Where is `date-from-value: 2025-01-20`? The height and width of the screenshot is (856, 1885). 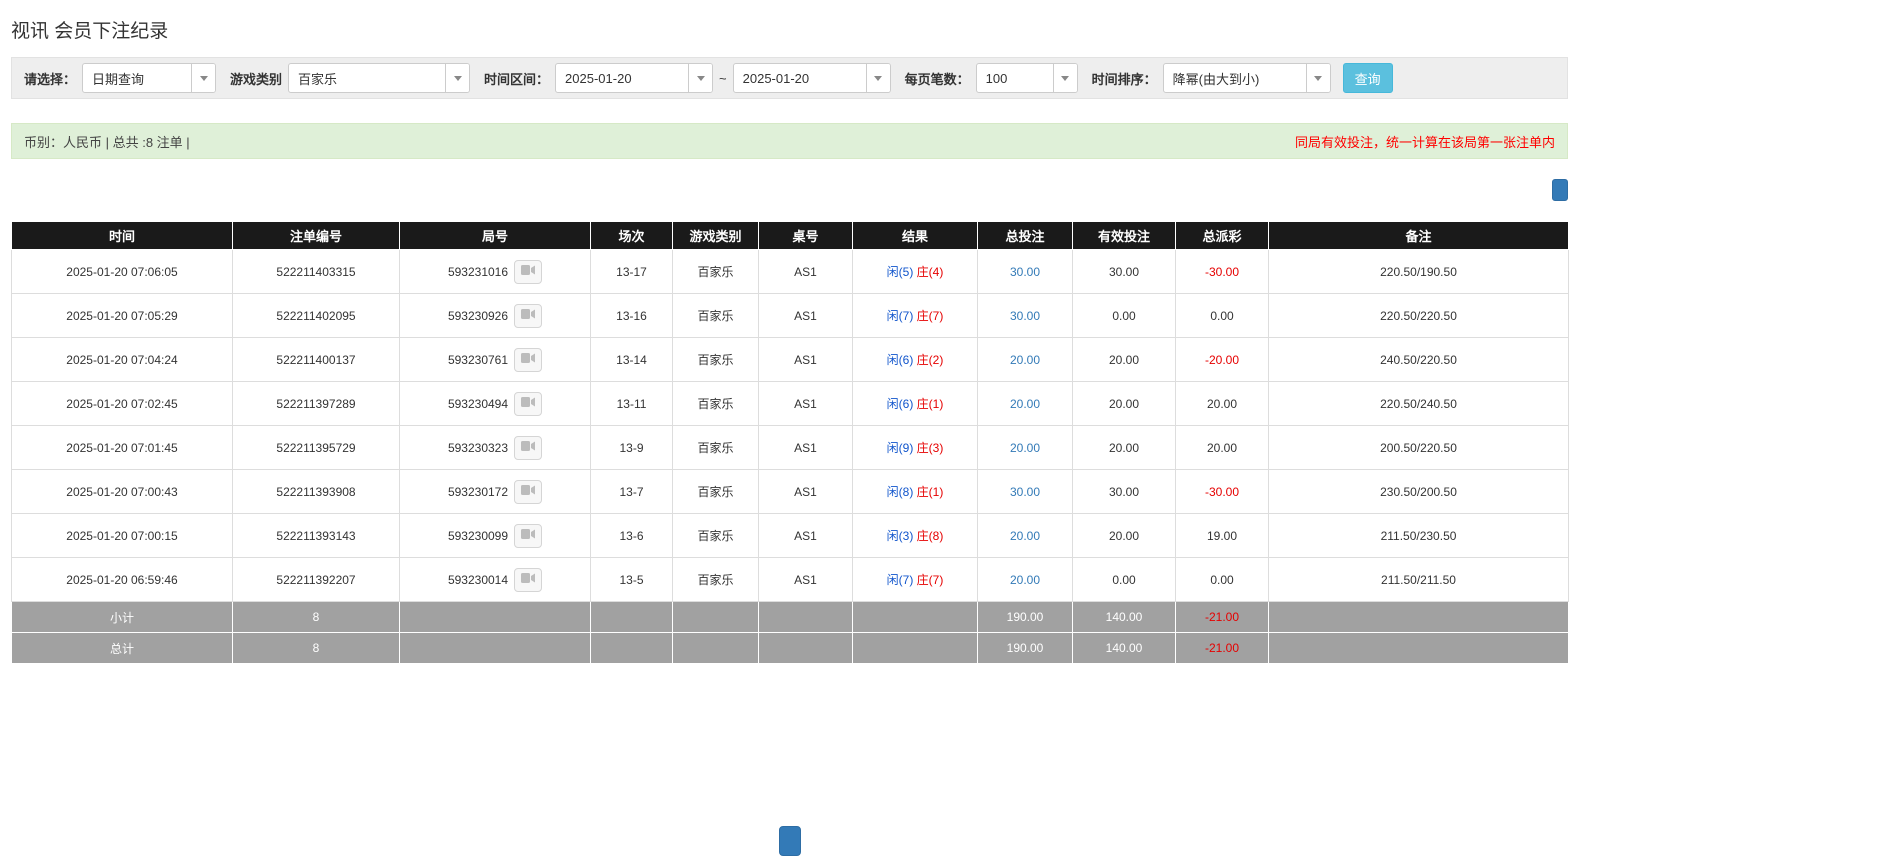
date-from-value: 2025-01-20 is located at coordinates (598, 78).